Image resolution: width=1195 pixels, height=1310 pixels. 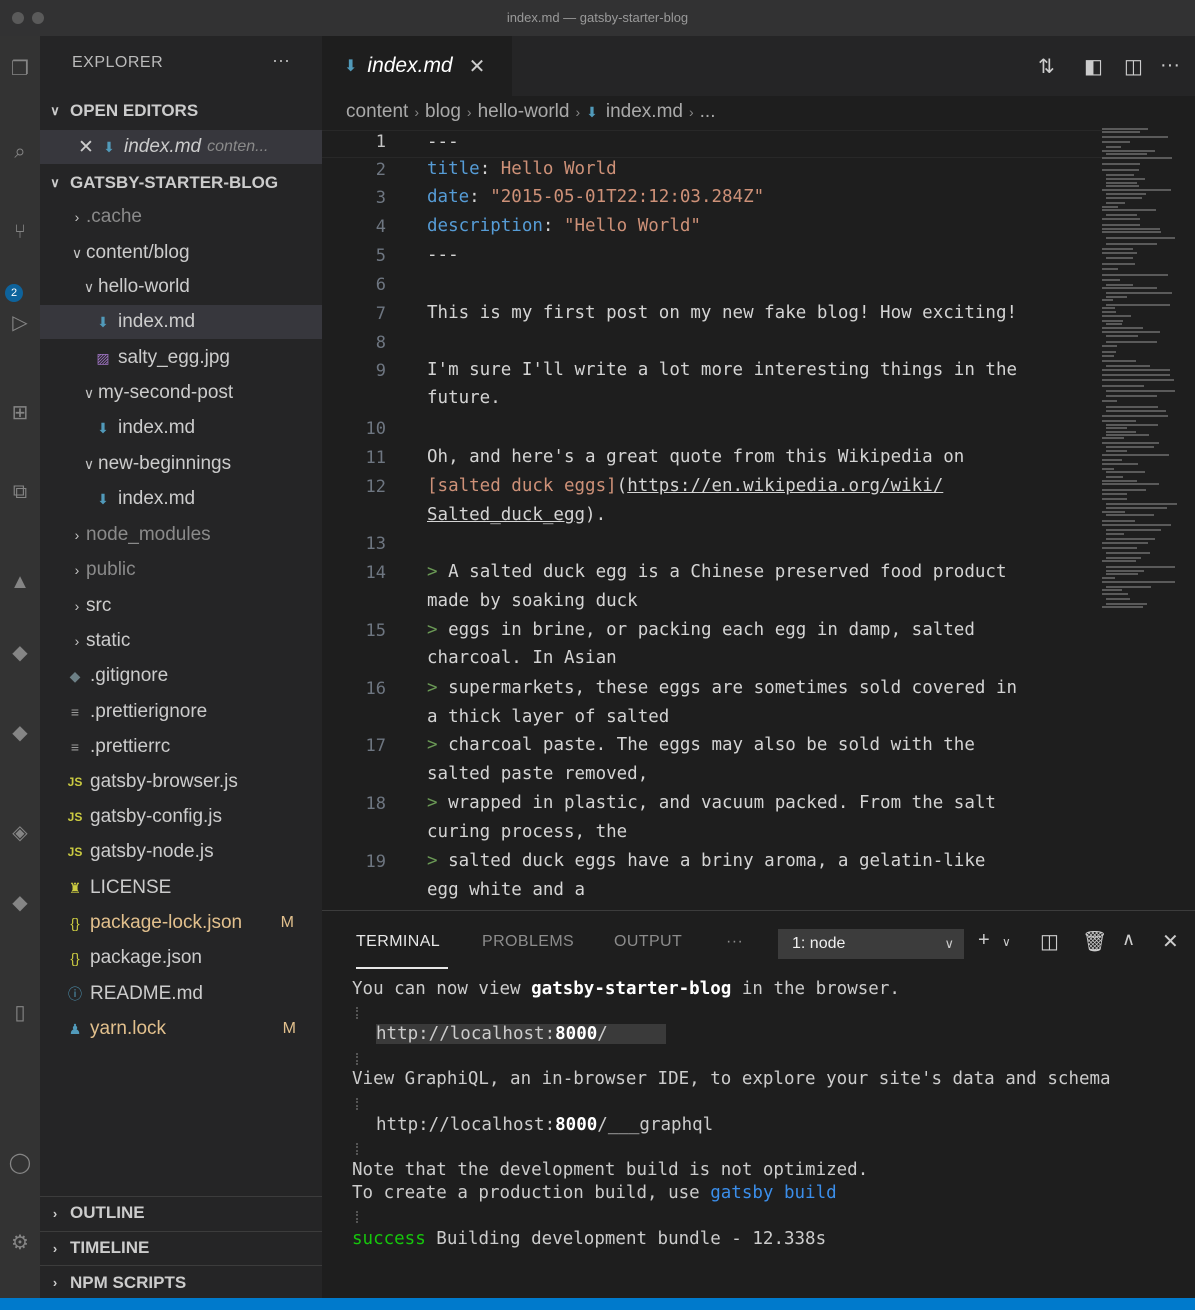 What do you see at coordinates (181, 111) in the screenshot?
I see `open-editors-section: ∨ OPEN EDITORS` at bounding box center [181, 111].